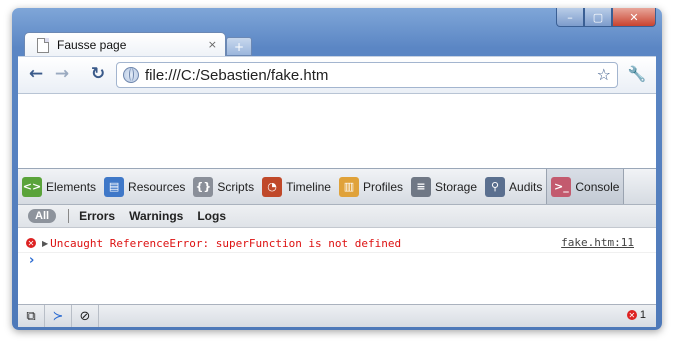 Image resolution: width=684 pixels, height=347 pixels. Describe the element at coordinates (598, 17) in the screenshot. I see `maximize-button: ▢` at that location.